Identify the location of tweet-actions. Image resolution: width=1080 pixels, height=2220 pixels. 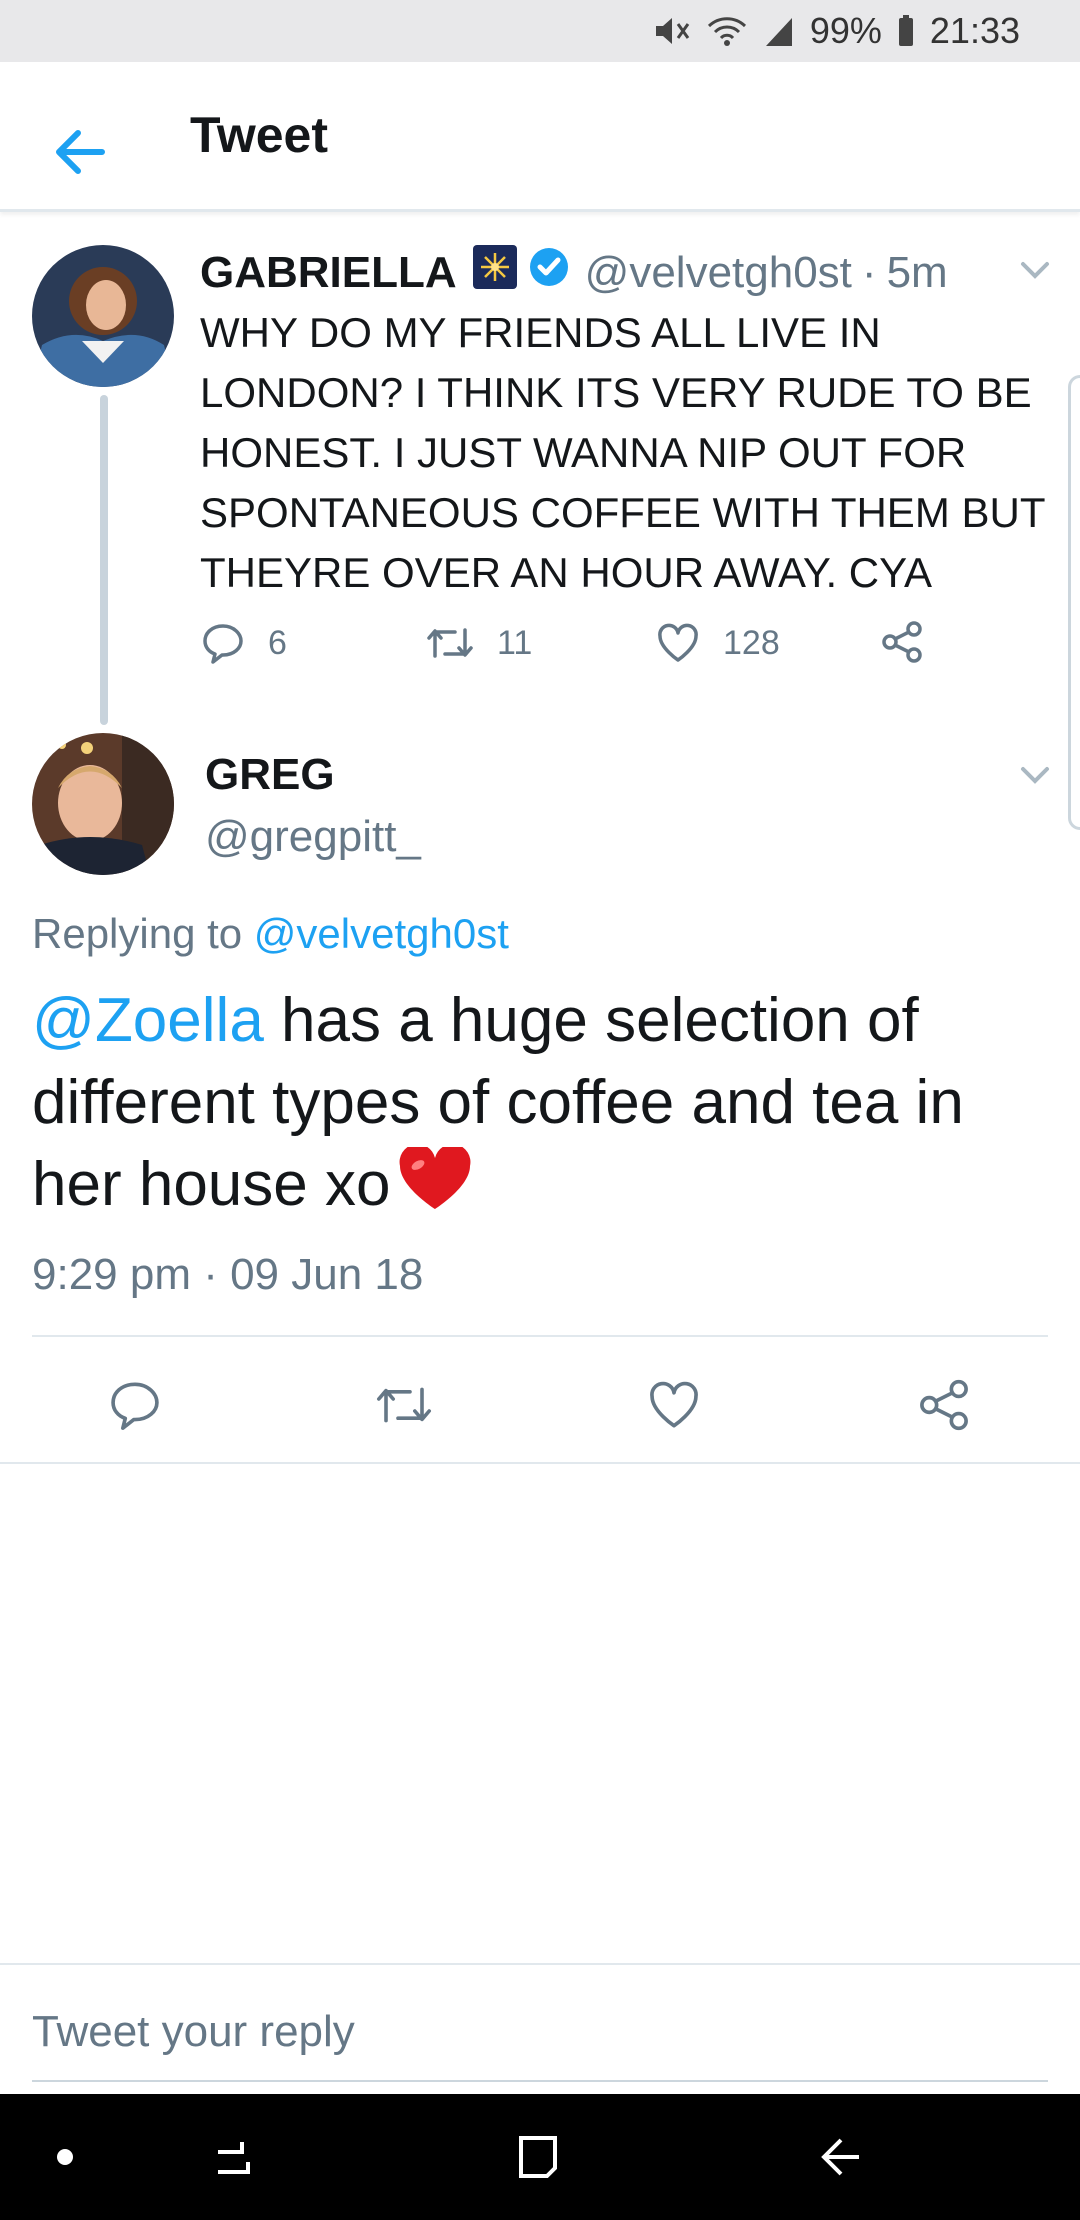
(540, 1405).